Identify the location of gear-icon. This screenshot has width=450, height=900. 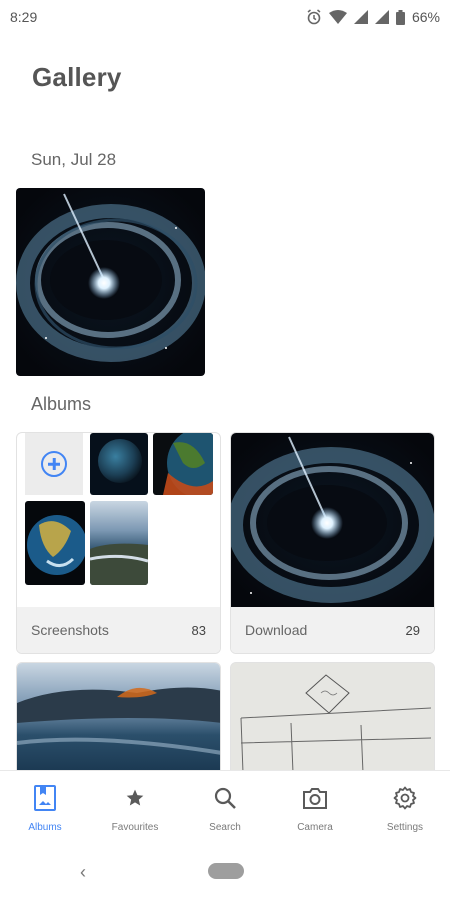
(405, 798).